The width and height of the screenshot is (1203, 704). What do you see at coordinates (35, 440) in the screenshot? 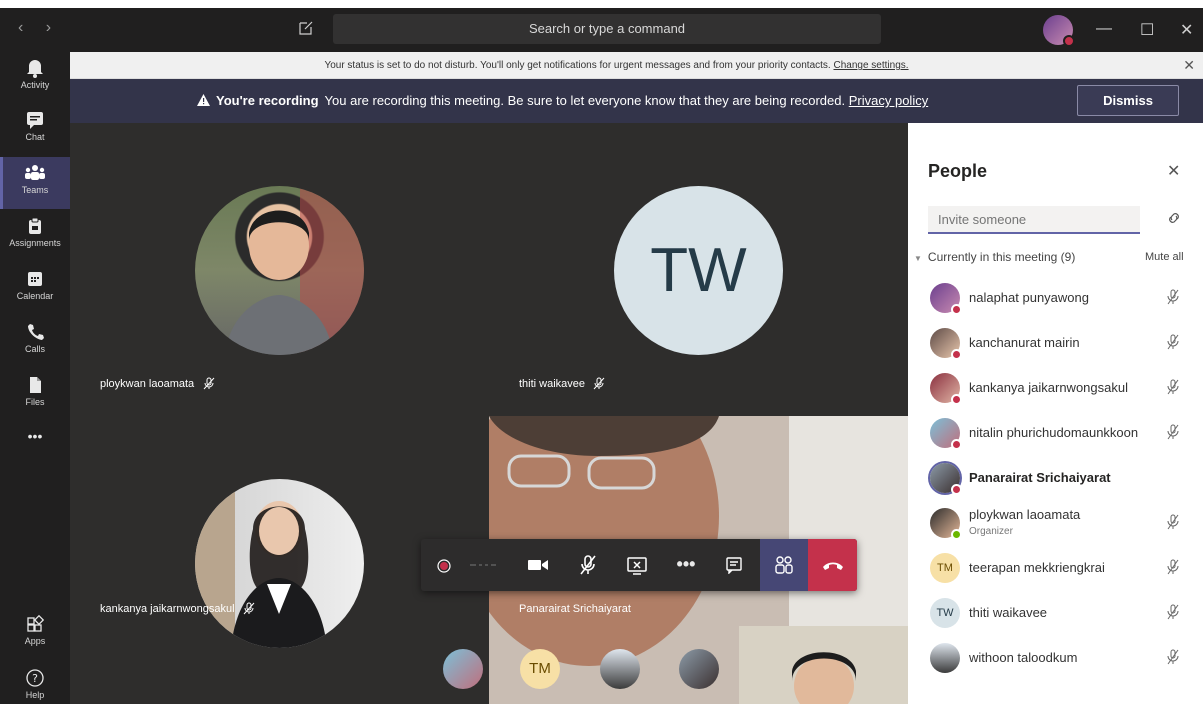
I see `more-apps-button: •••` at bounding box center [35, 440].